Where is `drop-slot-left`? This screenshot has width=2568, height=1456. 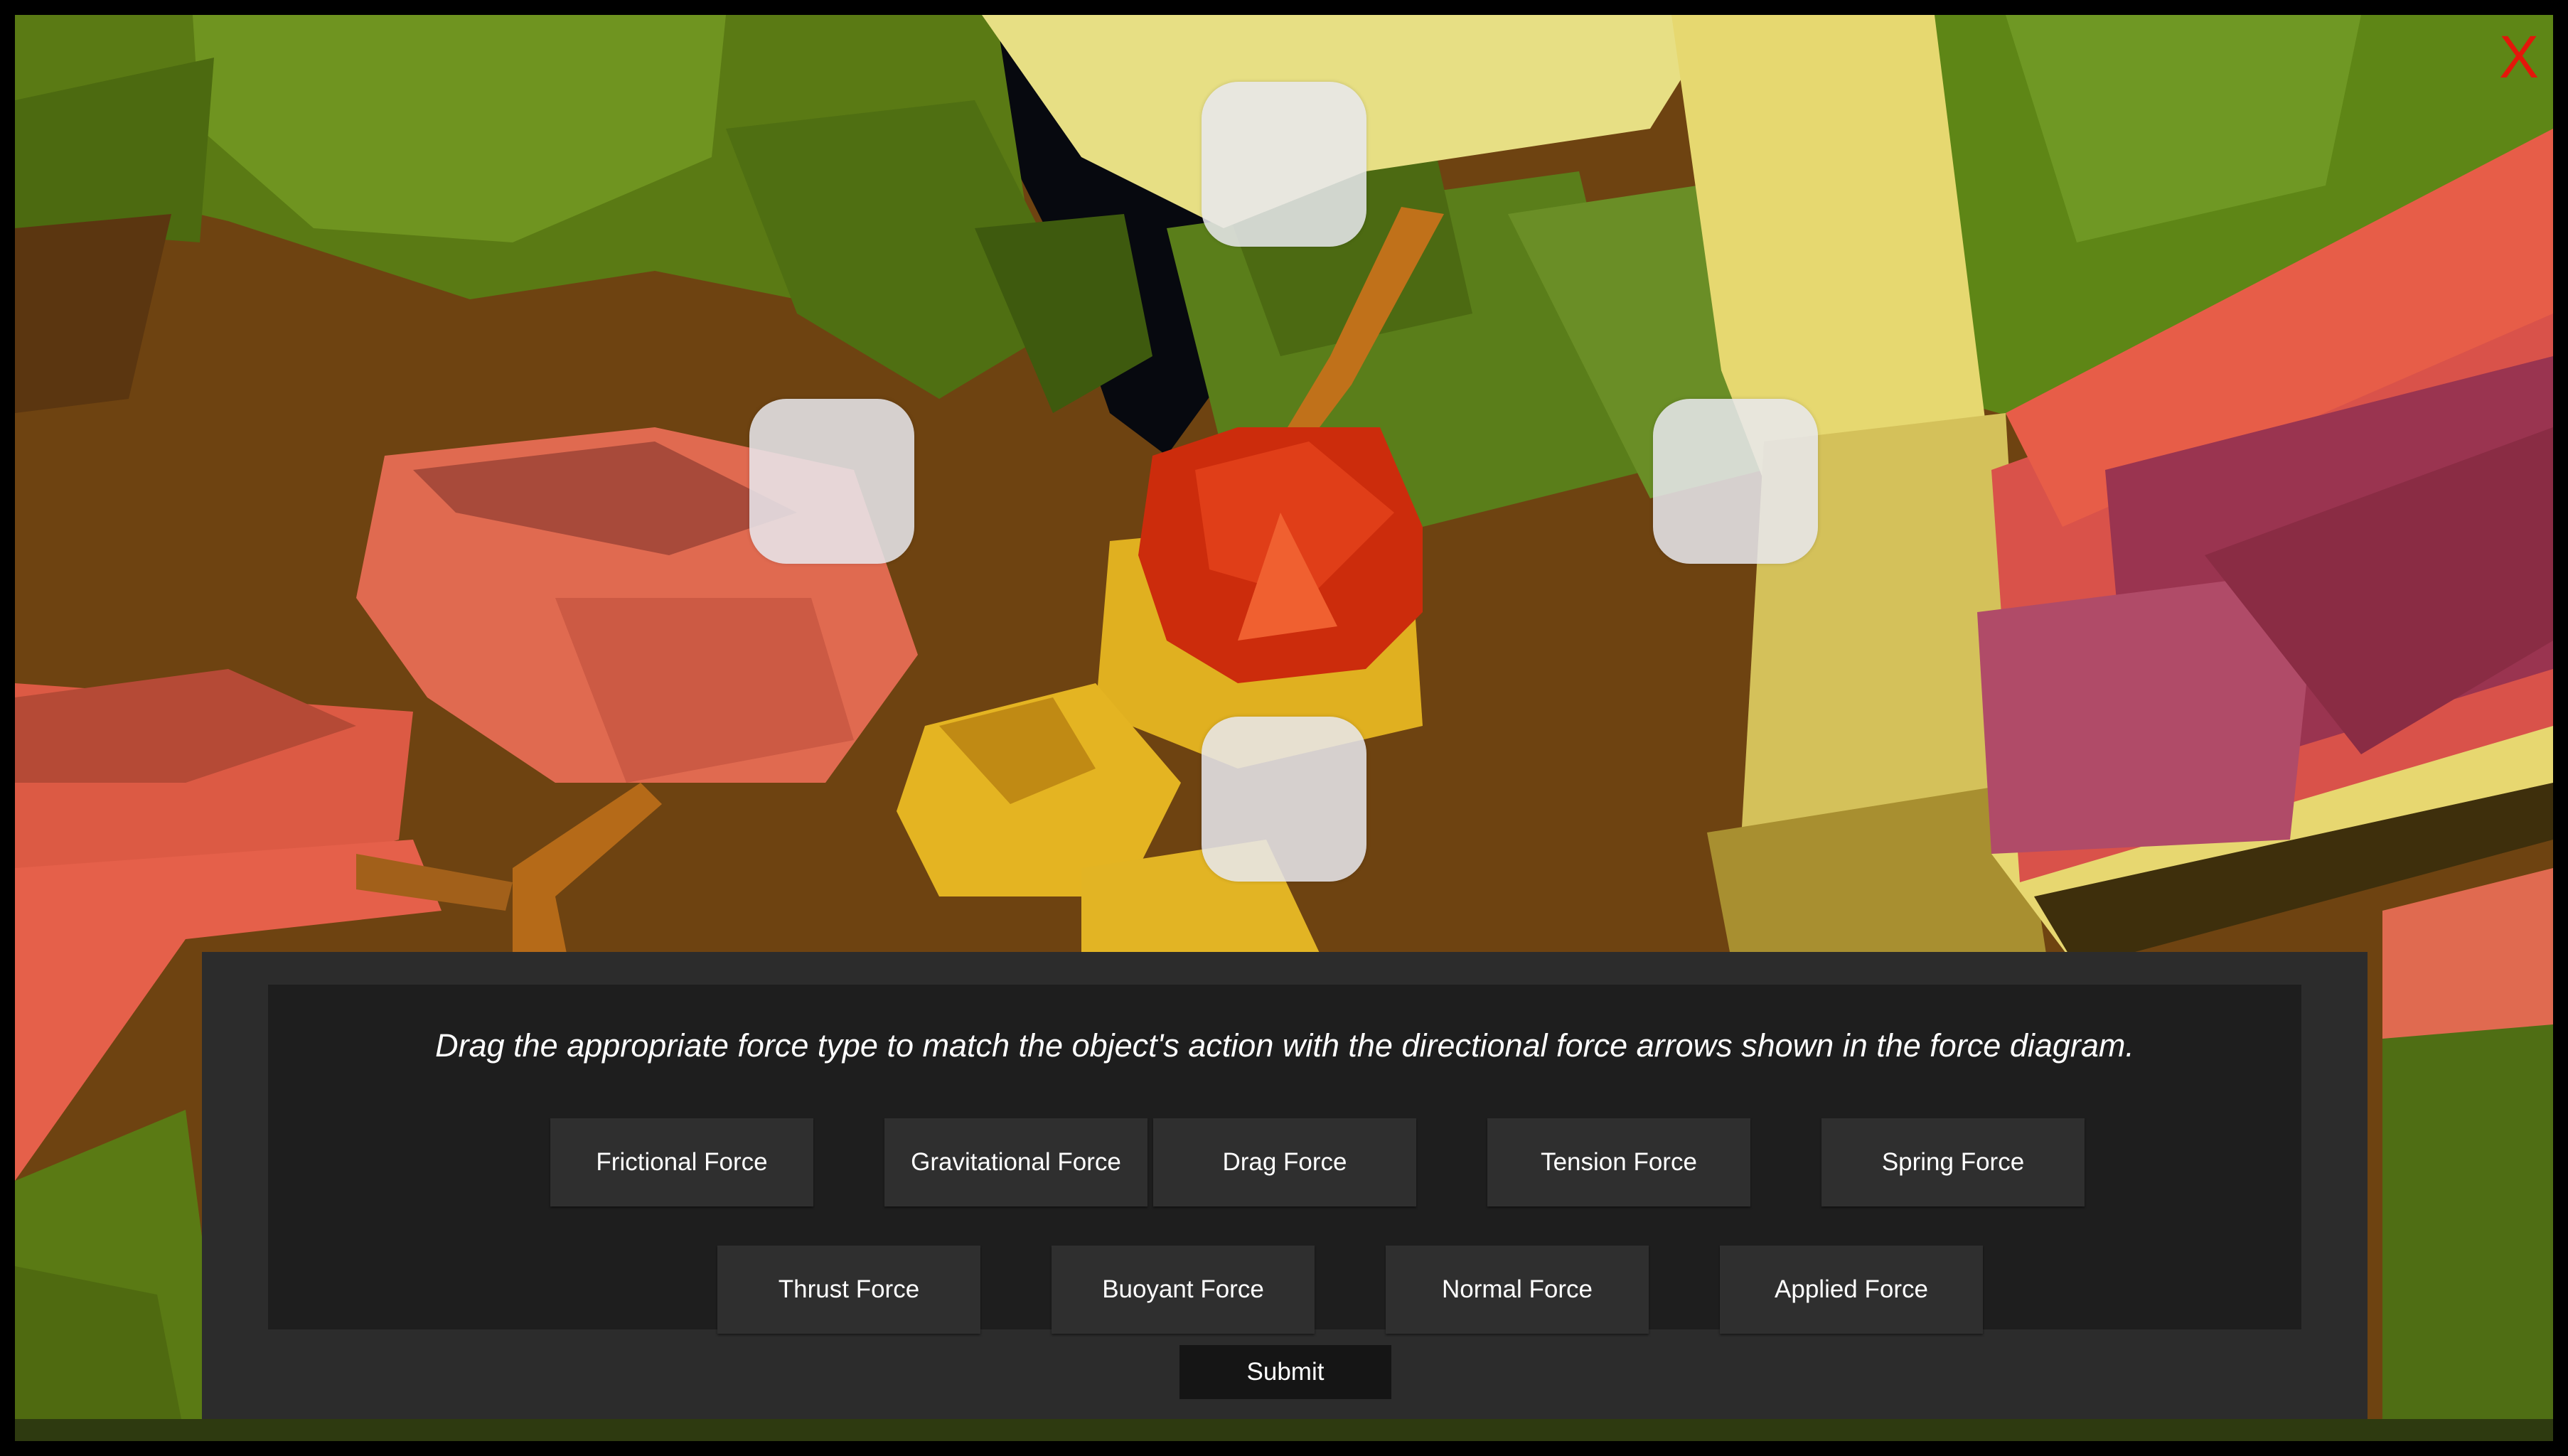
drop-slot-left is located at coordinates (831, 482).